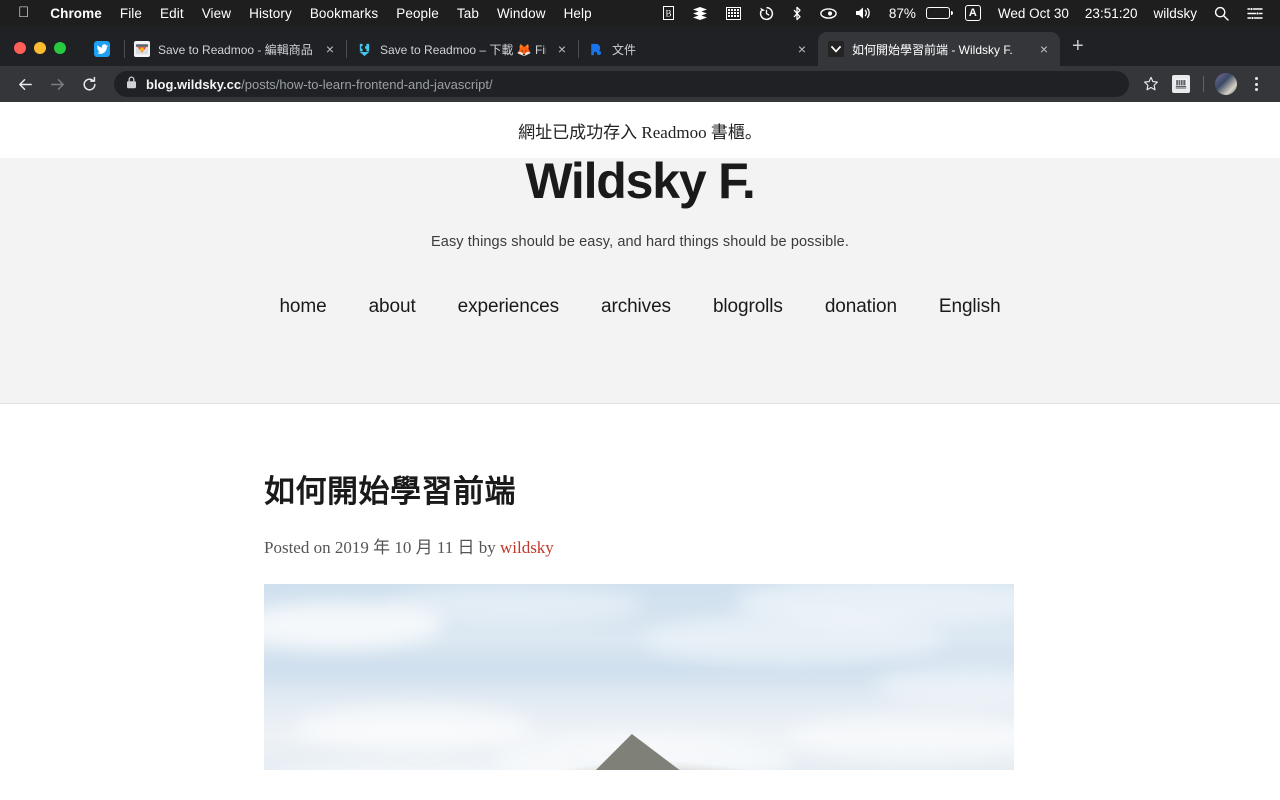 This screenshot has height=800, width=1280. What do you see at coordinates (131, 84) in the screenshot?
I see `lock-icon` at bounding box center [131, 84].